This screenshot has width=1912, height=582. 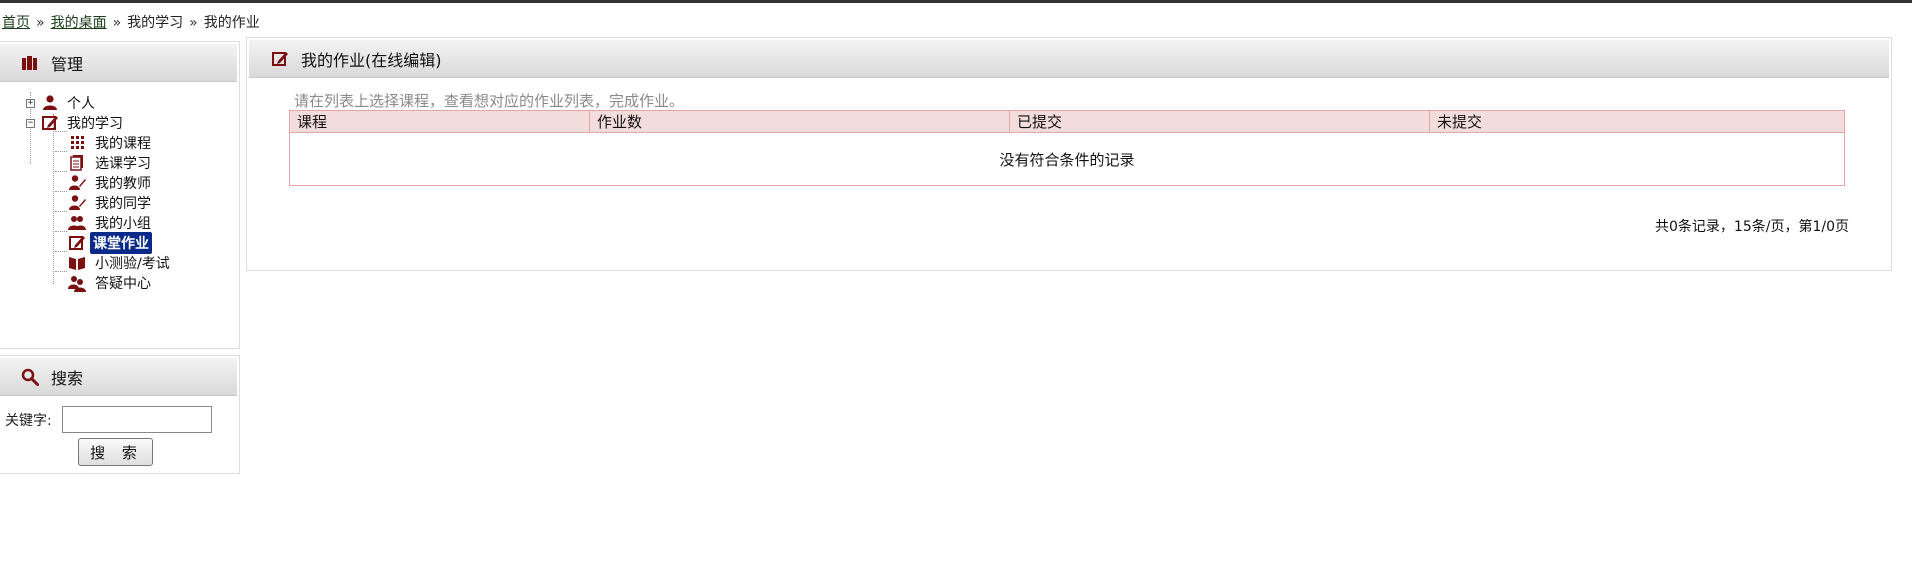 I want to click on tree-item-label-active: 课堂作业, so click(x=121, y=243).